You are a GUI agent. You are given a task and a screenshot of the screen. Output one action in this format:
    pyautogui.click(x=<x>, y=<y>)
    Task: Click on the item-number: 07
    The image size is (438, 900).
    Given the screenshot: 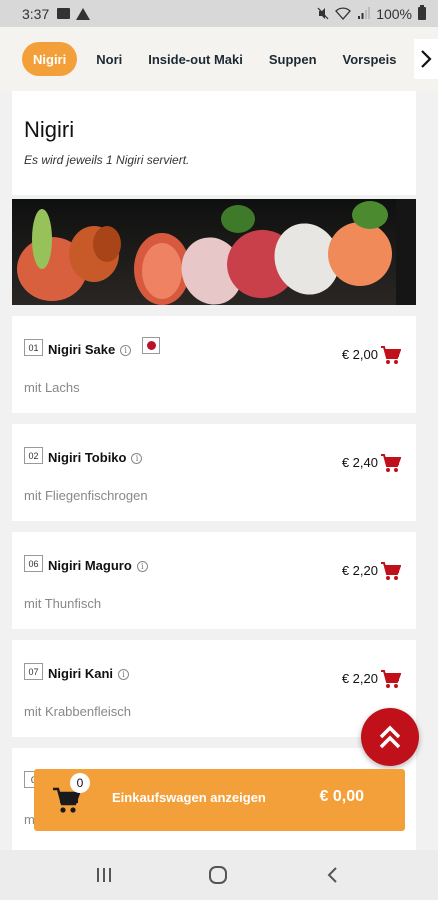 What is the action you would take?
    pyautogui.click(x=33, y=671)
    